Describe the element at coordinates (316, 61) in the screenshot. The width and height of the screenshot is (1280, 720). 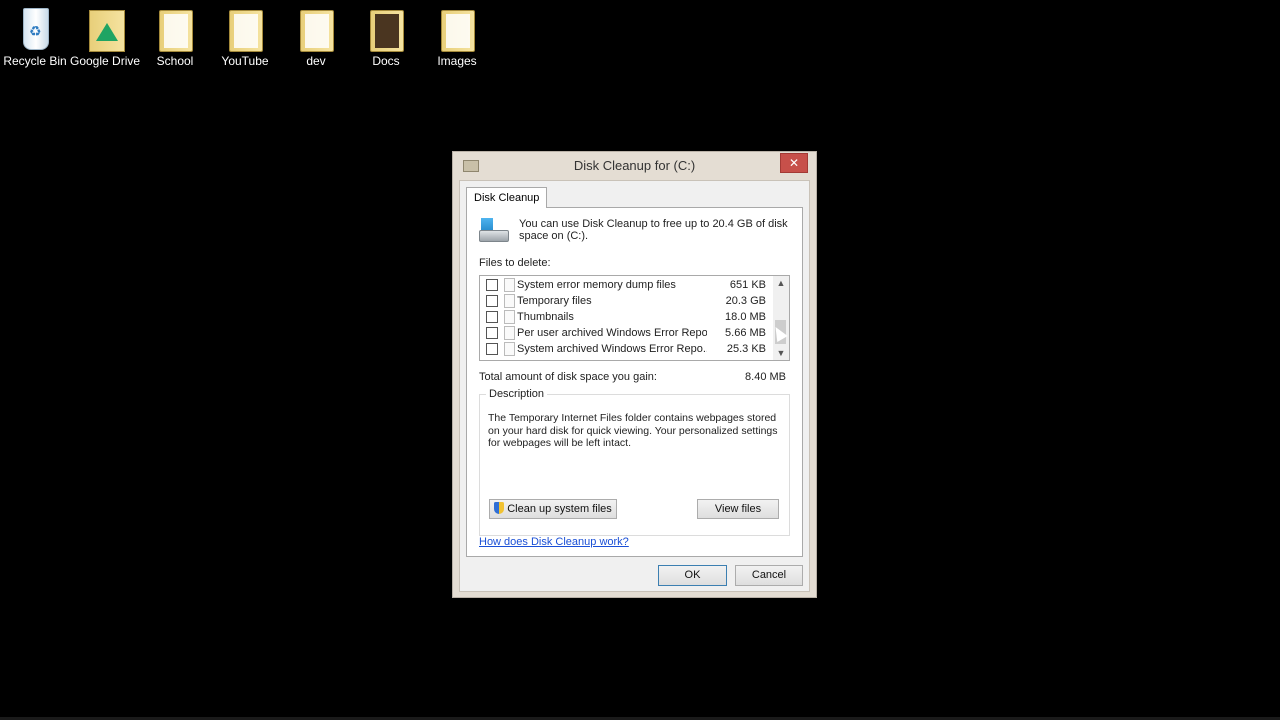
I see `desktop-icon-label: dev` at that location.